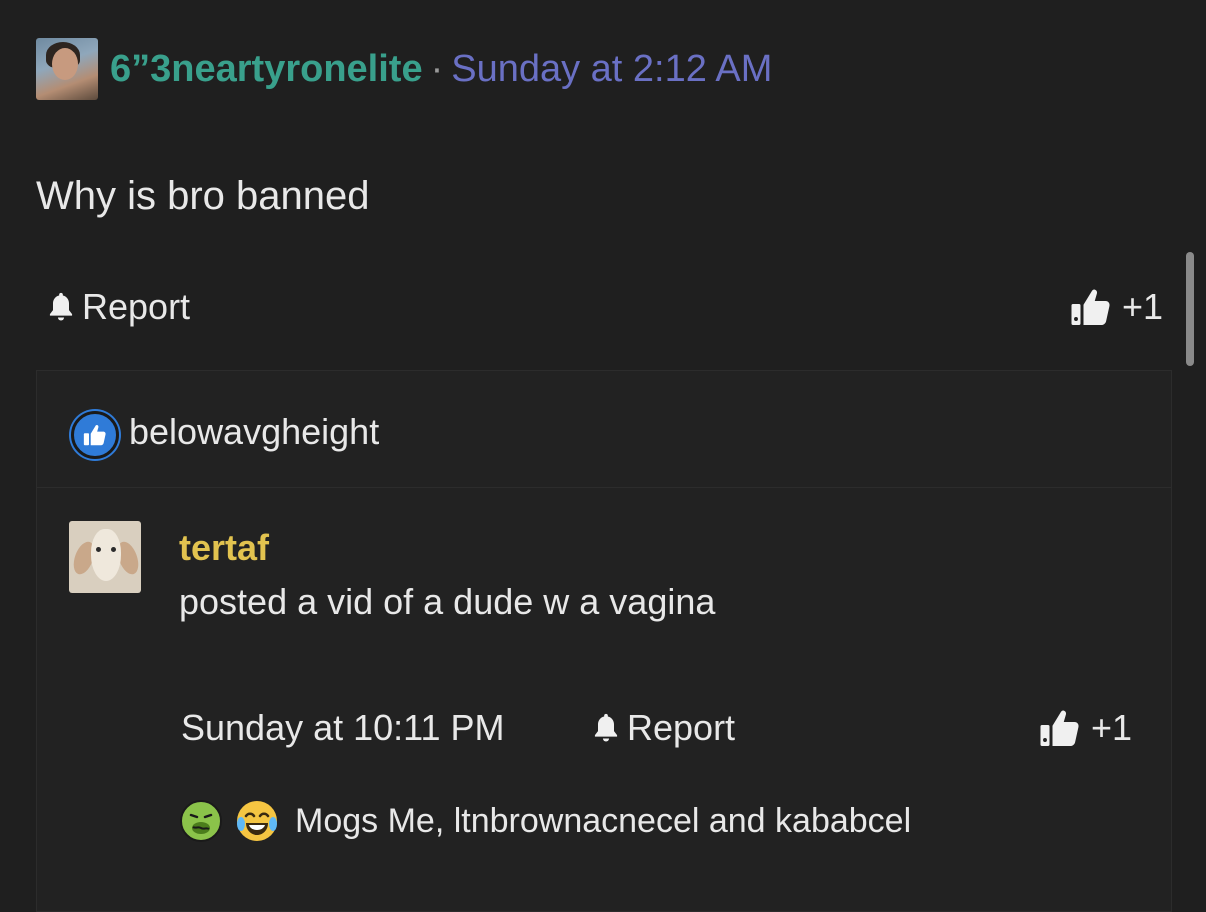  I want to click on post-timestamp: Sunday at 2:12 AM, so click(611, 69).